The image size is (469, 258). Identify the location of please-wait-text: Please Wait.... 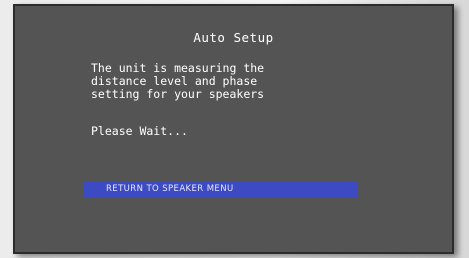
(139, 131).